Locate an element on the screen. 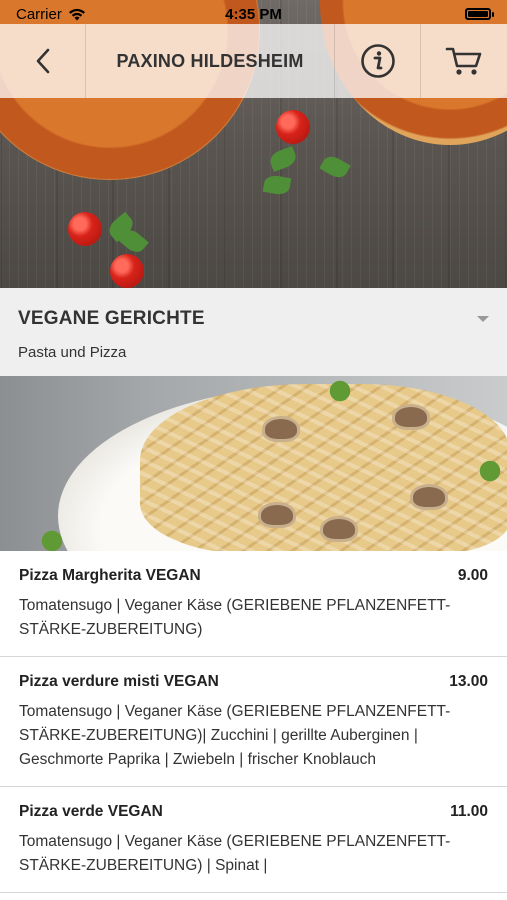 This screenshot has width=507, height=900. navigation-bar: PAXINO HILDESHEIM is located at coordinates (253, 61).